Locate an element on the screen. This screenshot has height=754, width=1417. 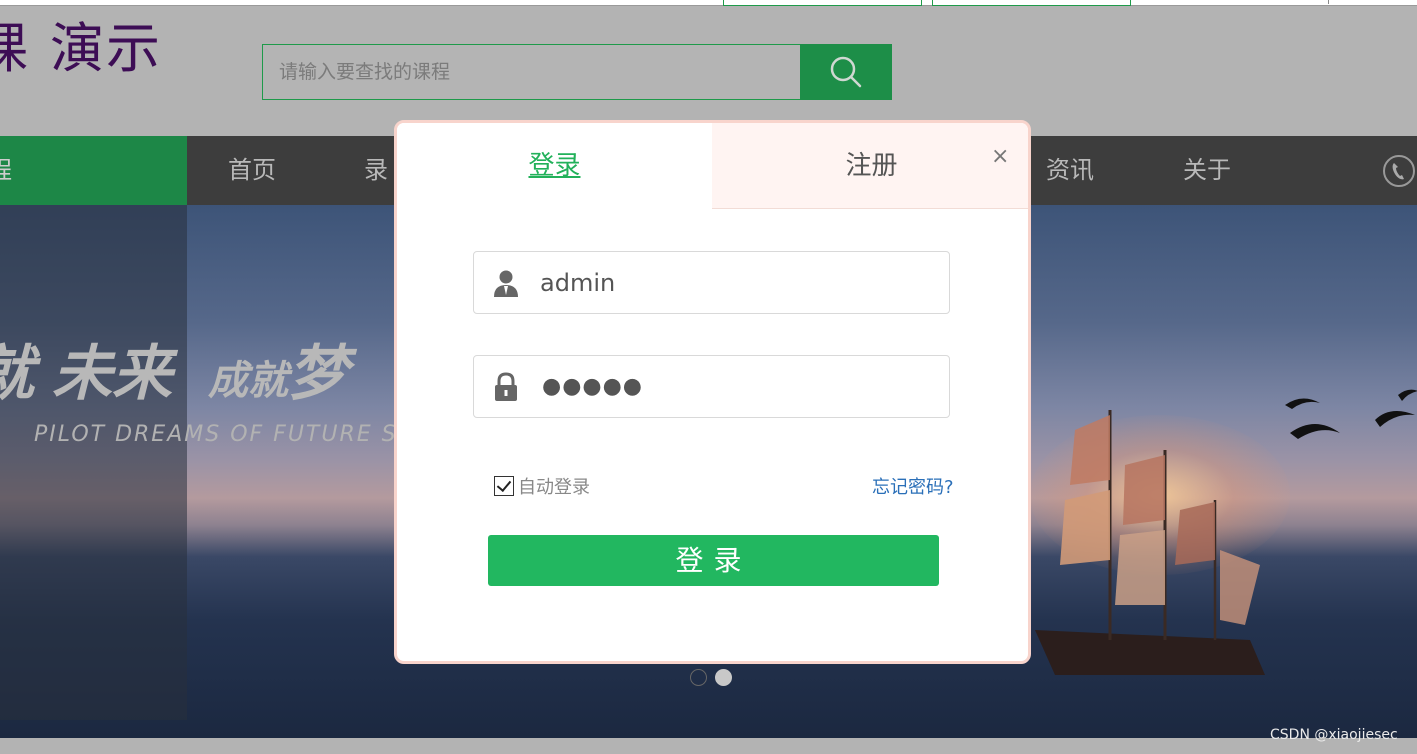
close-icon: × is located at coordinates (1000, 157).